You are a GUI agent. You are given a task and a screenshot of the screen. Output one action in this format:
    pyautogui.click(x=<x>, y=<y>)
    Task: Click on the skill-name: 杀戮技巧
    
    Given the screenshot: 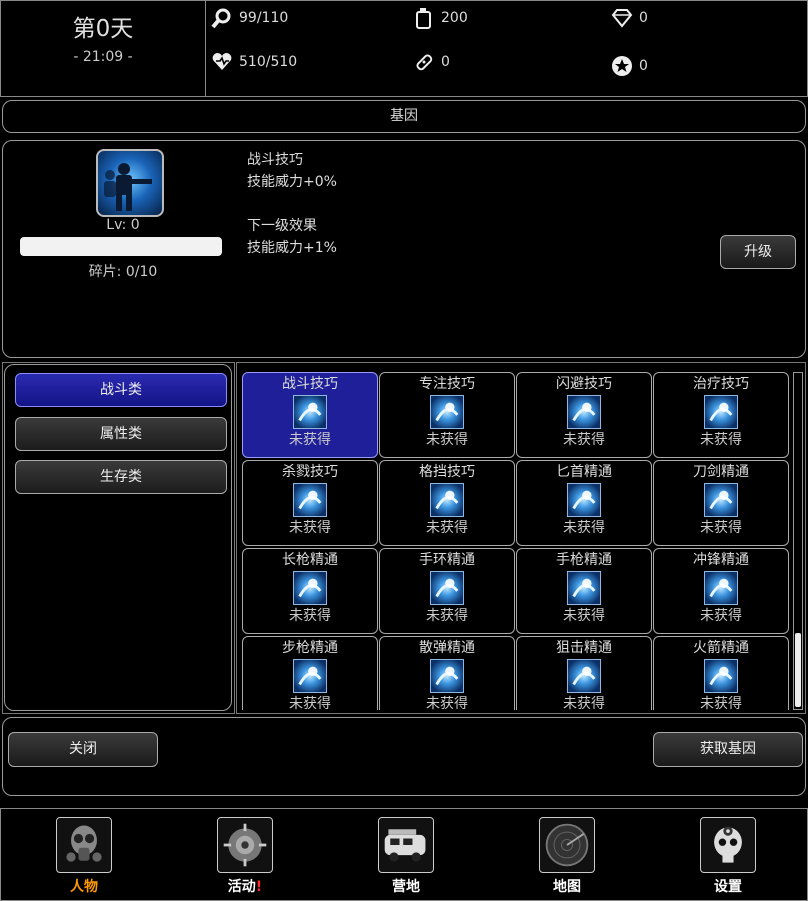 What is the action you would take?
    pyautogui.click(x=310, y=472)
    